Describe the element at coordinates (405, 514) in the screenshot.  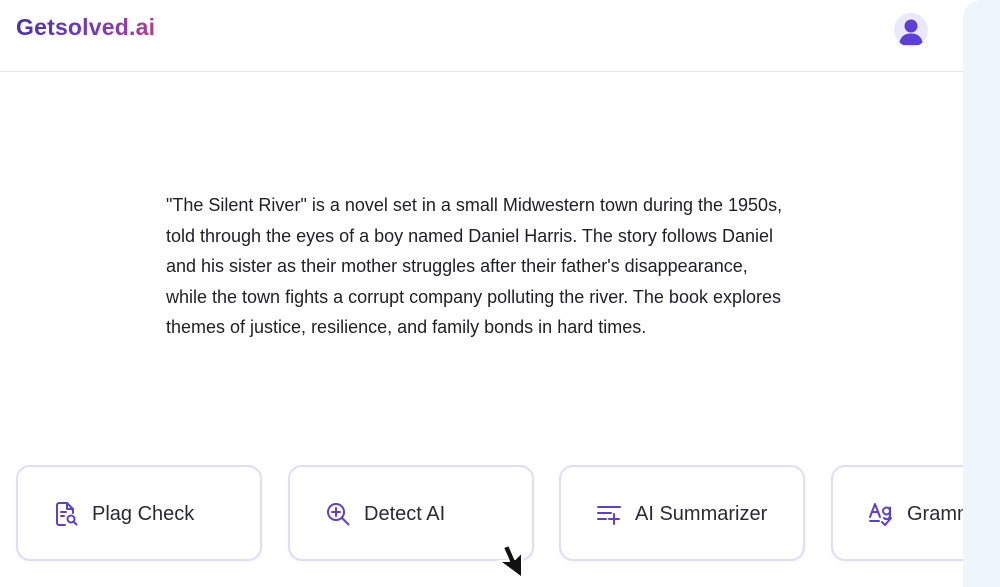
I see `detect-ai-label: Detect AI` at that location.